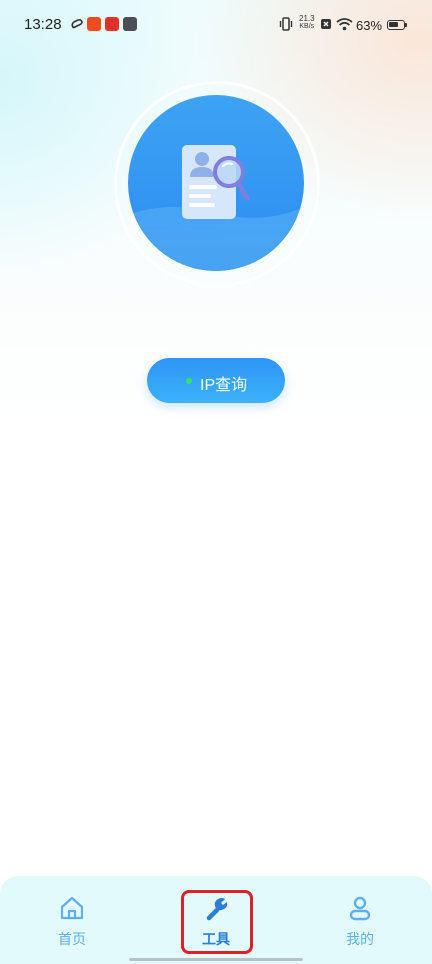 The image size is (432, 964). I want to click on person-icon, so click(360, 908).